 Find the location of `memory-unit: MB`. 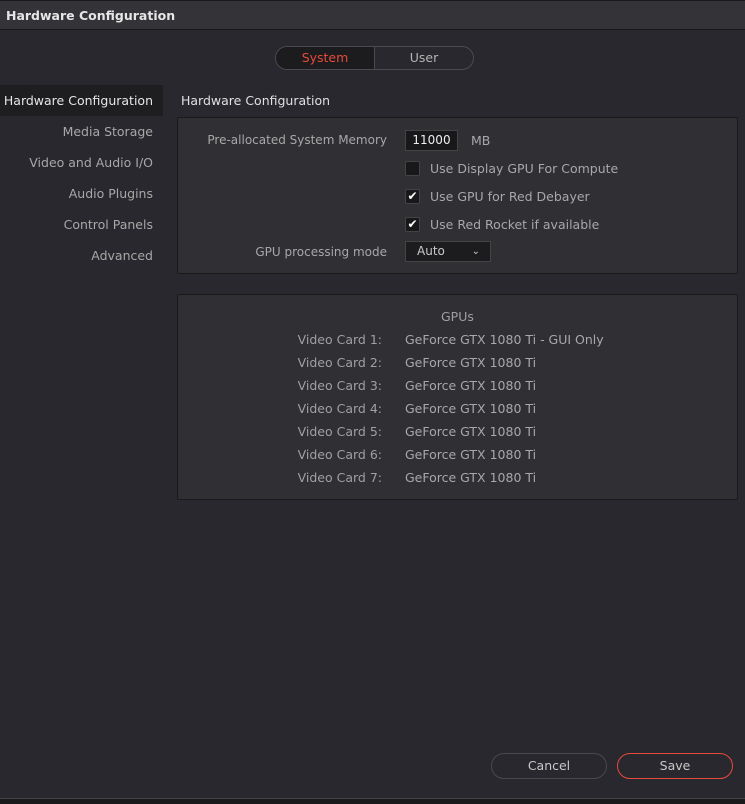

memory-unit: MB is located at coordinates (481, 140).